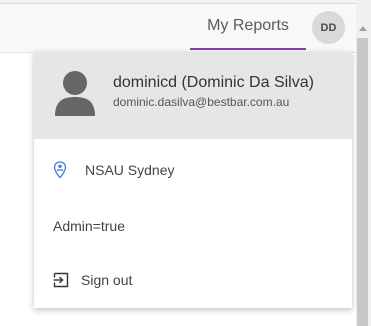 This screenshot has height=326, width=371. What do you see at coordinates (107, 280) in the screenshot?
I see `sign-out-label: Sign out` at bounding box center [107, 280].